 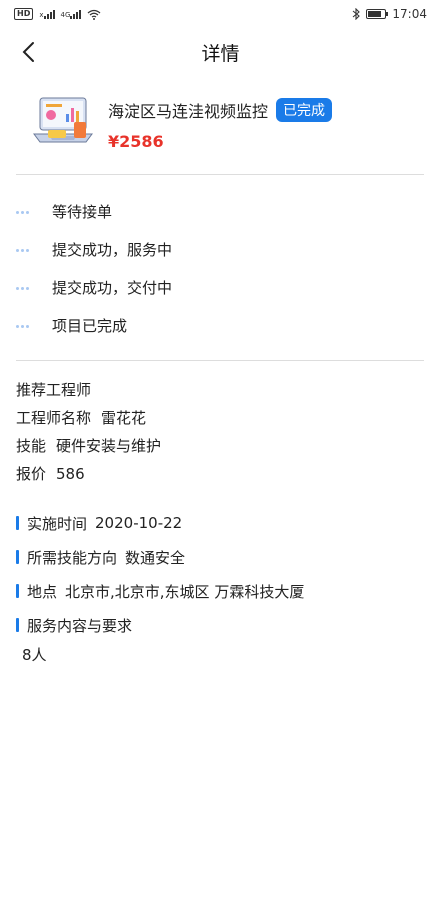 I want to click on engineer-name-label: 工程师名称, so click(x=54, y=418).